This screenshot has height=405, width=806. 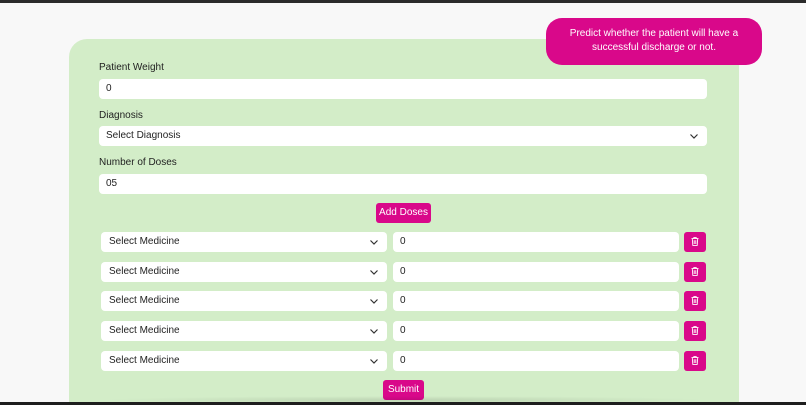 I want to click on diagnosis-select: Select Diagnosis, so click(x=403, y=136).